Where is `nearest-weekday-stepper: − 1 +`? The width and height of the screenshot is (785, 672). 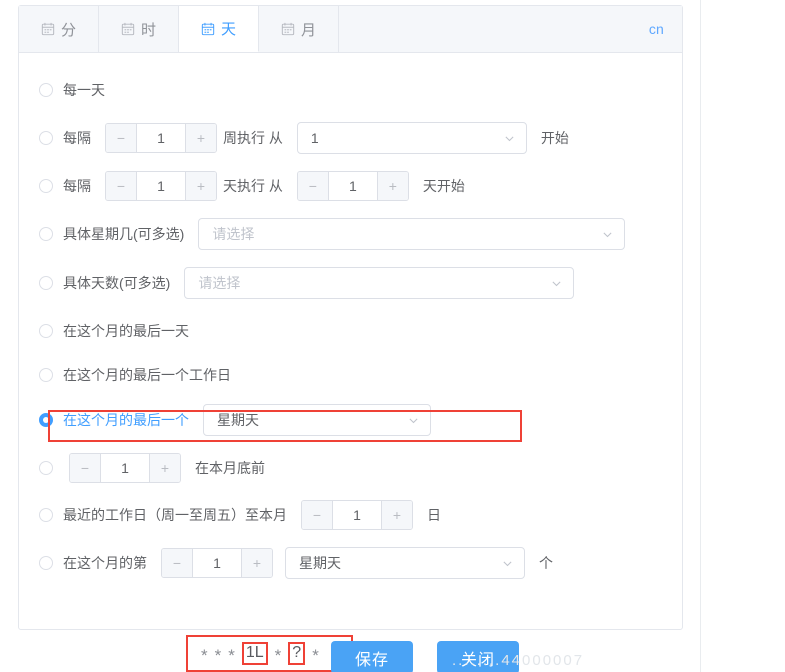 nearest-weekday-stepper: − 1 + is located at coordinates (357, 515).